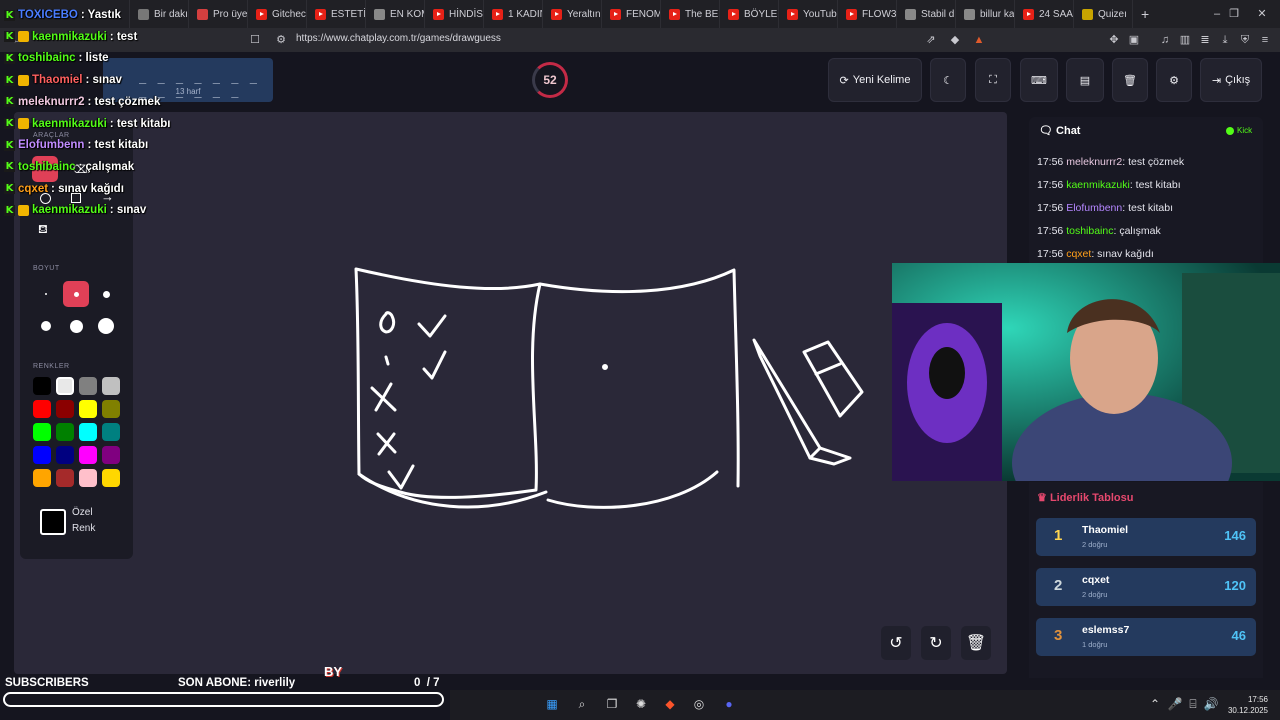  What do you see at coordinates (1247, 705) in the screenshot?
I see `clock: 17:56 30.12.2025` at bounding box center [1247, 705].